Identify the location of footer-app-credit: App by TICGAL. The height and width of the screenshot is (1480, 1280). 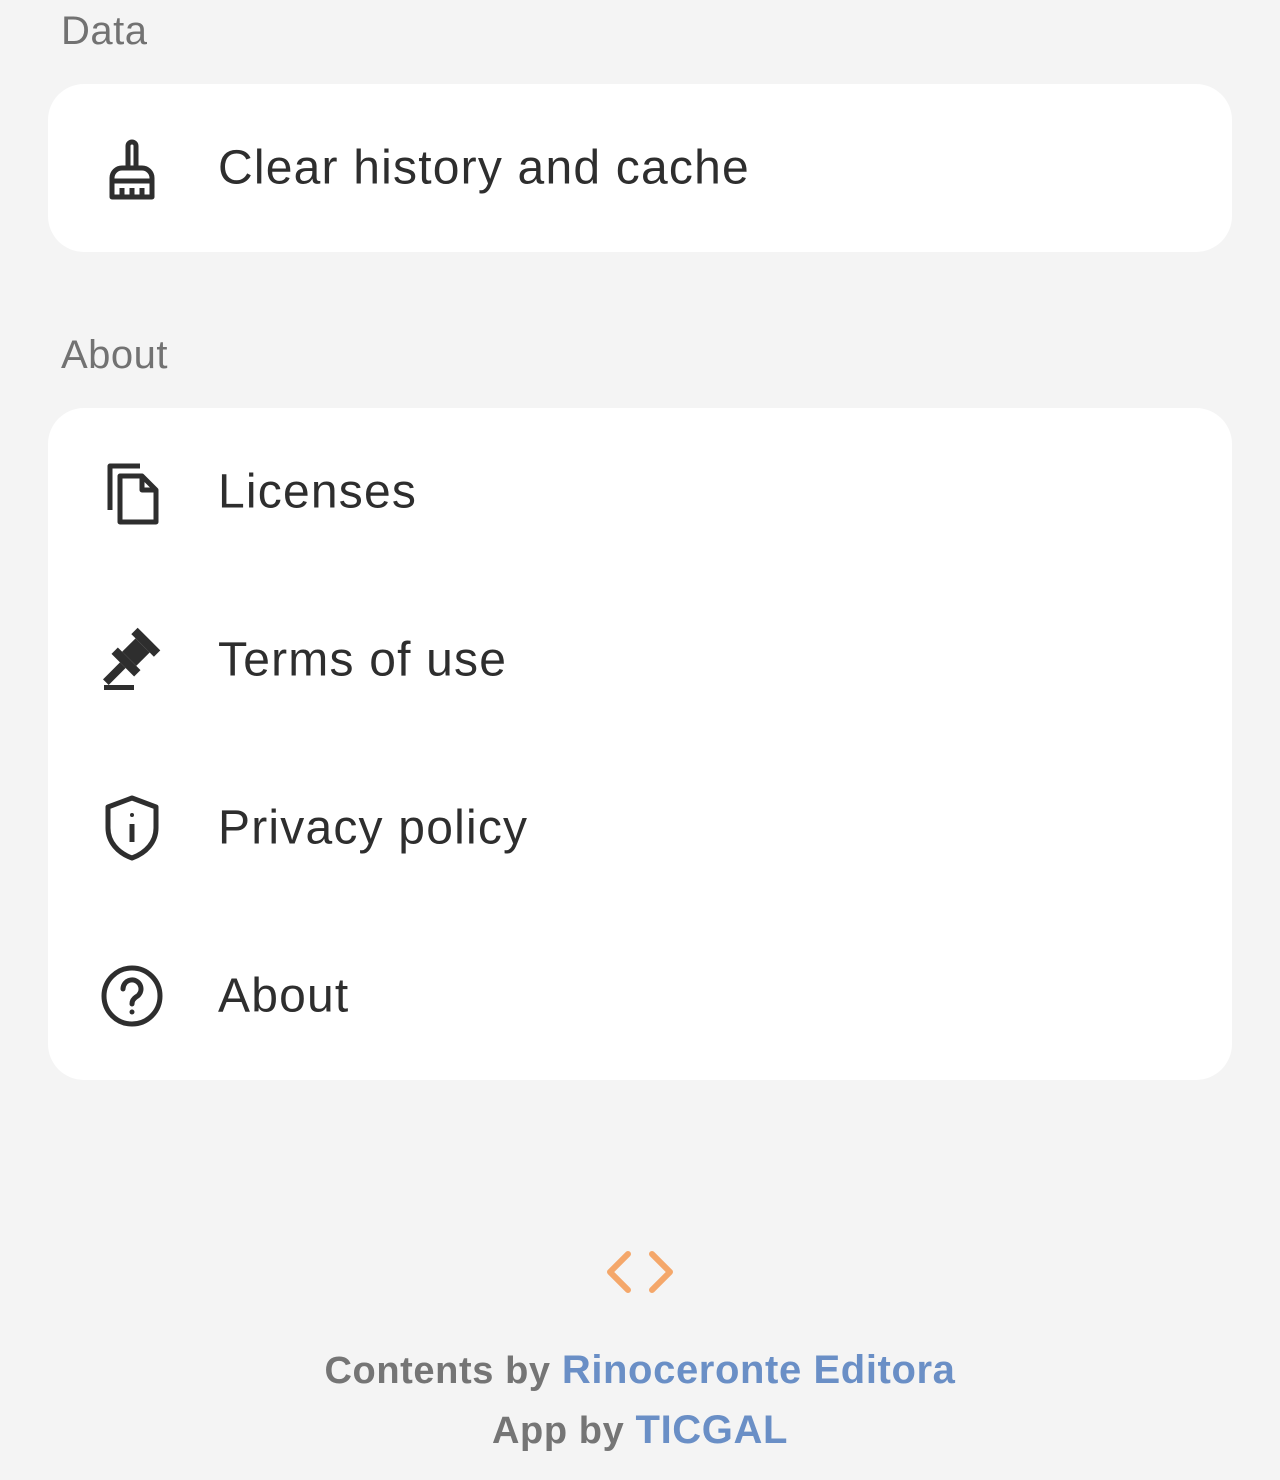
(640, 1430).